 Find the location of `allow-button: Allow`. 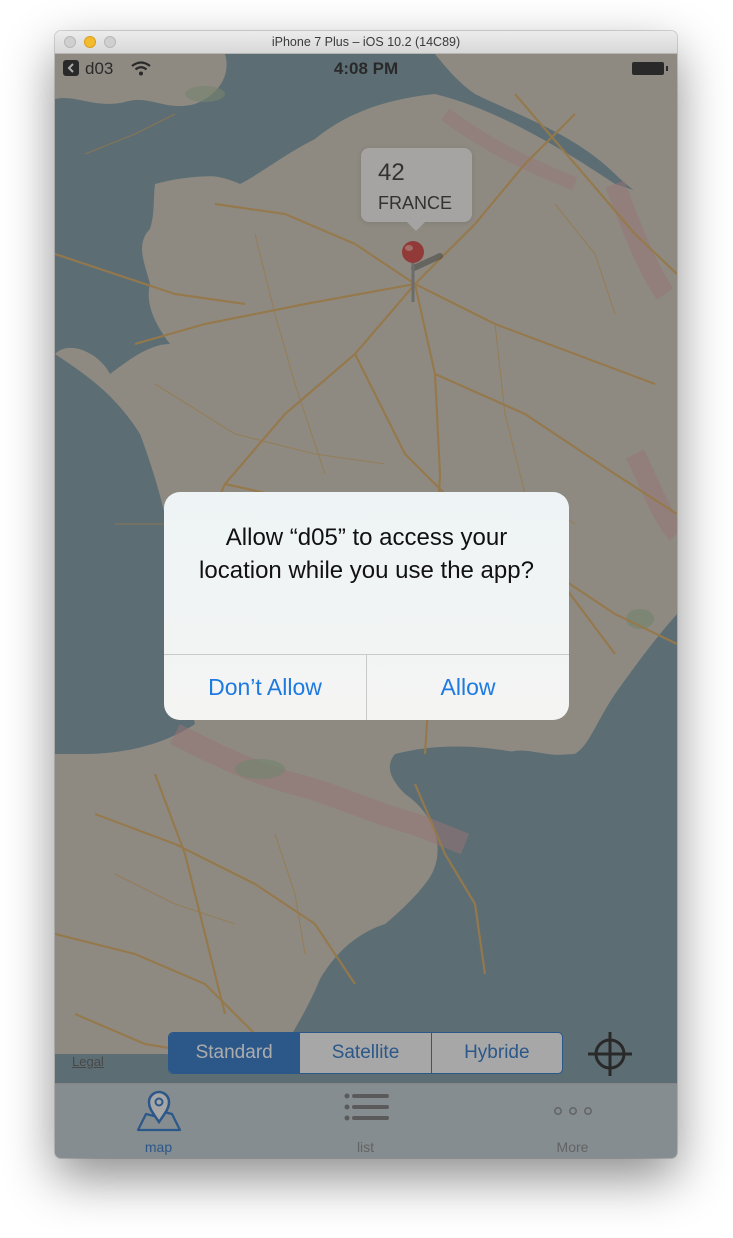

allow-button: Allow is located at coordinates (468, 687).